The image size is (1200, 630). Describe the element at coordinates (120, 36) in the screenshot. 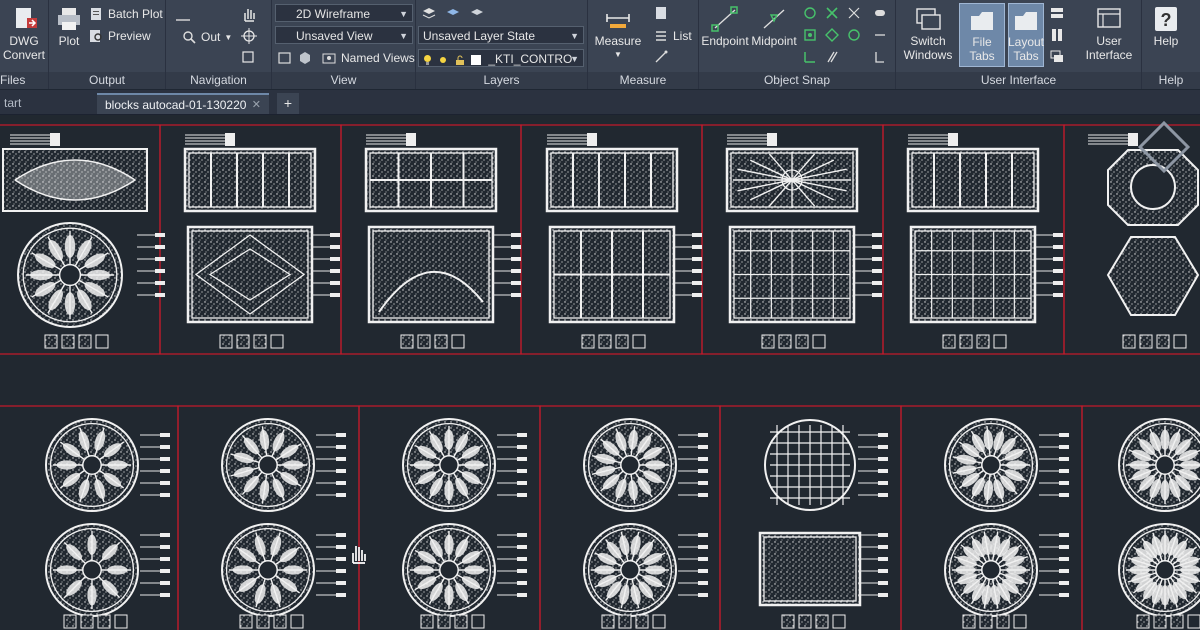

I see `preview-button: Preview` at that location.